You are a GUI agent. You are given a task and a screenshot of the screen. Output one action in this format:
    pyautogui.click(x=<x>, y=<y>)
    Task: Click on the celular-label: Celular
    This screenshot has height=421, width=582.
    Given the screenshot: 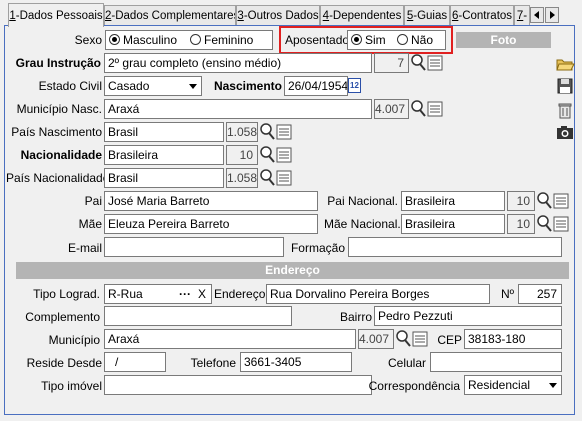 What is the action you would take?
    pyautogui.click(x=406, y=363)
    